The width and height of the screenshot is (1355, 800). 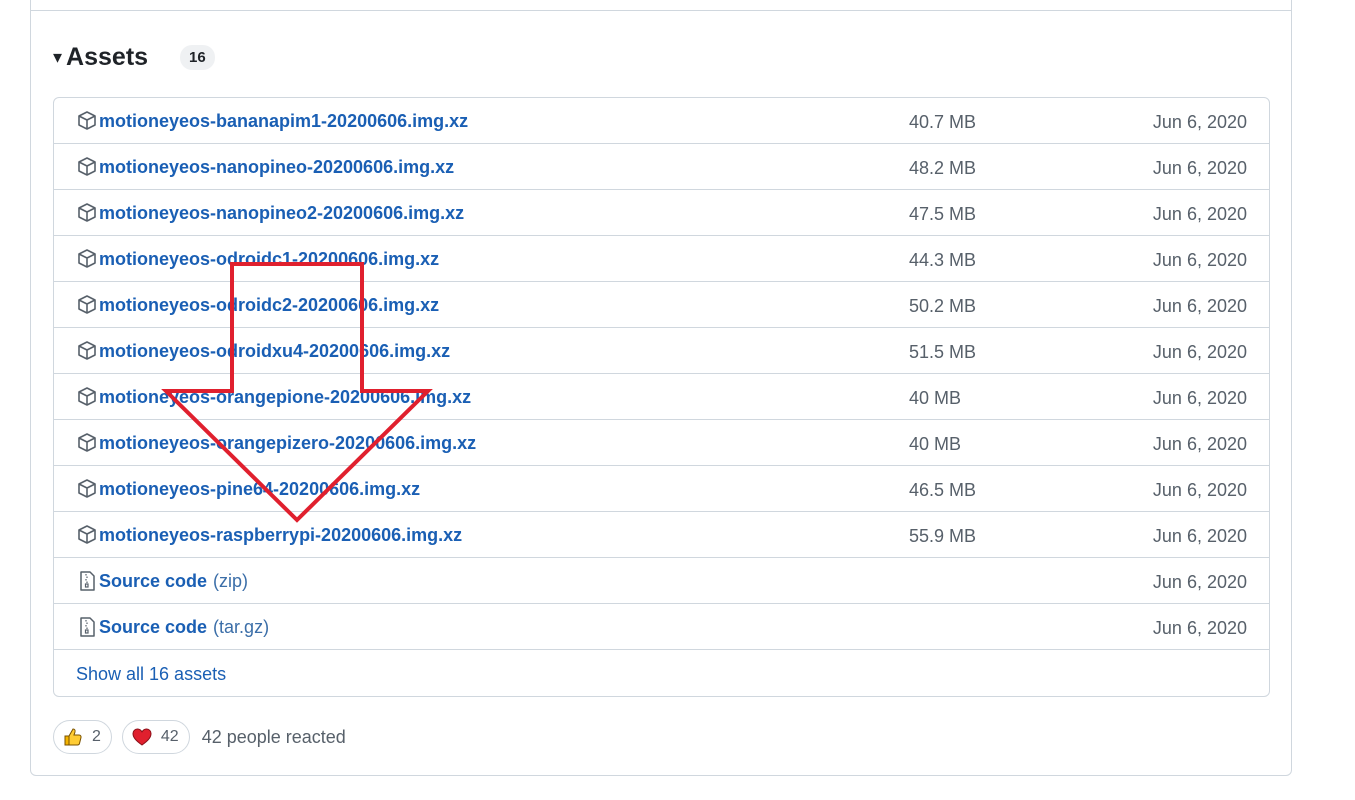 What do you see at coordinates (943, 214) in the screenshot?
I see `asset-size: 47.5 MB` at bounding box center [943, 214].